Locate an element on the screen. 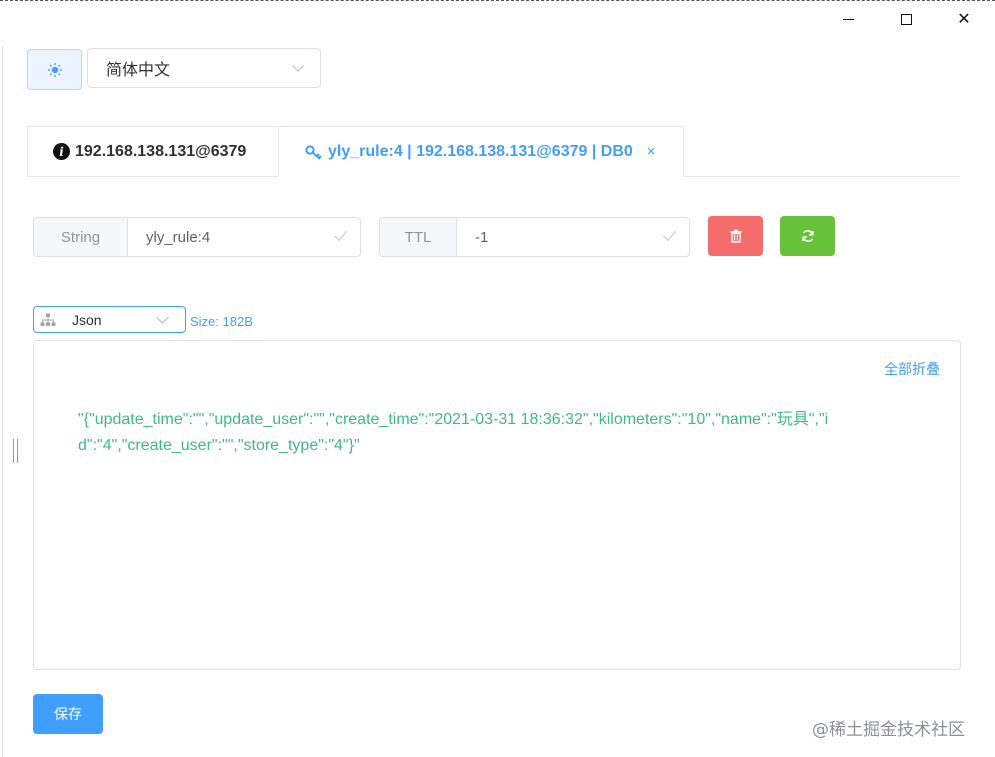 Image resolution: width=995 pixels, height=757 pixels. refresh-key-button is located at coordinates (807, 236).